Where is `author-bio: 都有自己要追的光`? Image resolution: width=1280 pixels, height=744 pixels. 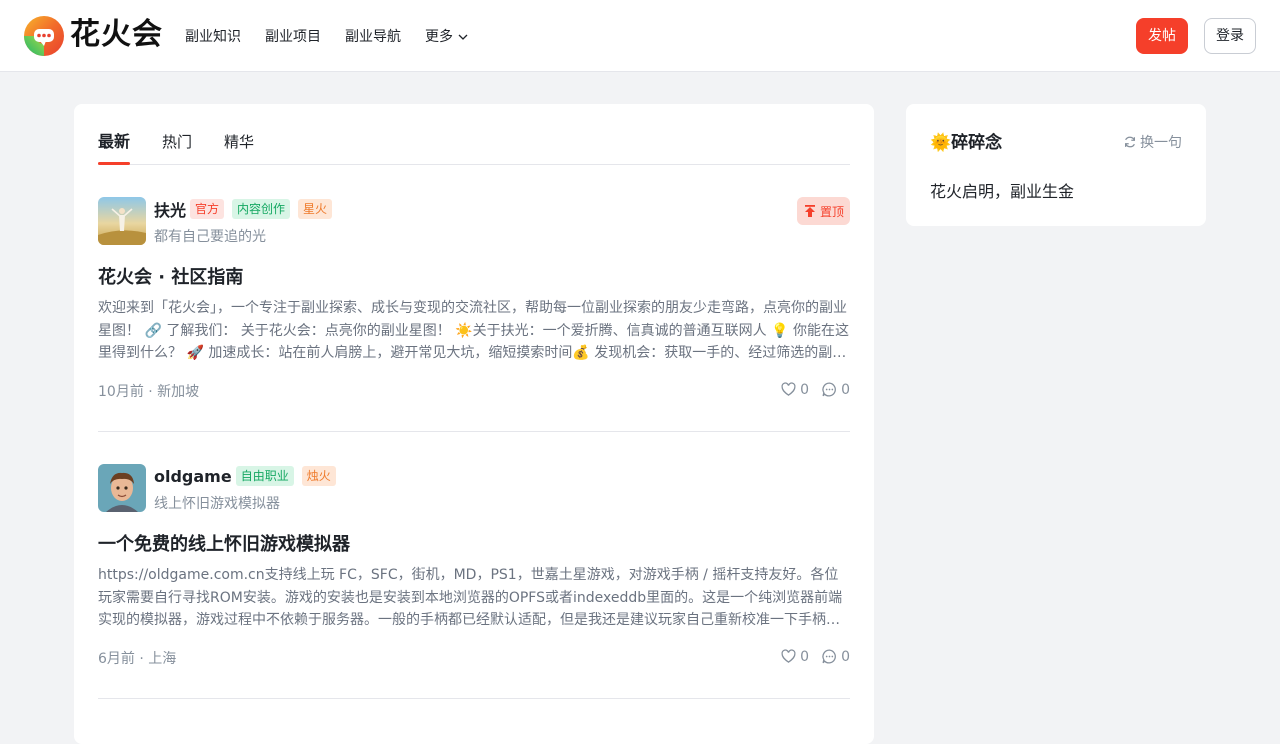 author-bio: 都有自己要追的光 is located at coordinates (210, 237).